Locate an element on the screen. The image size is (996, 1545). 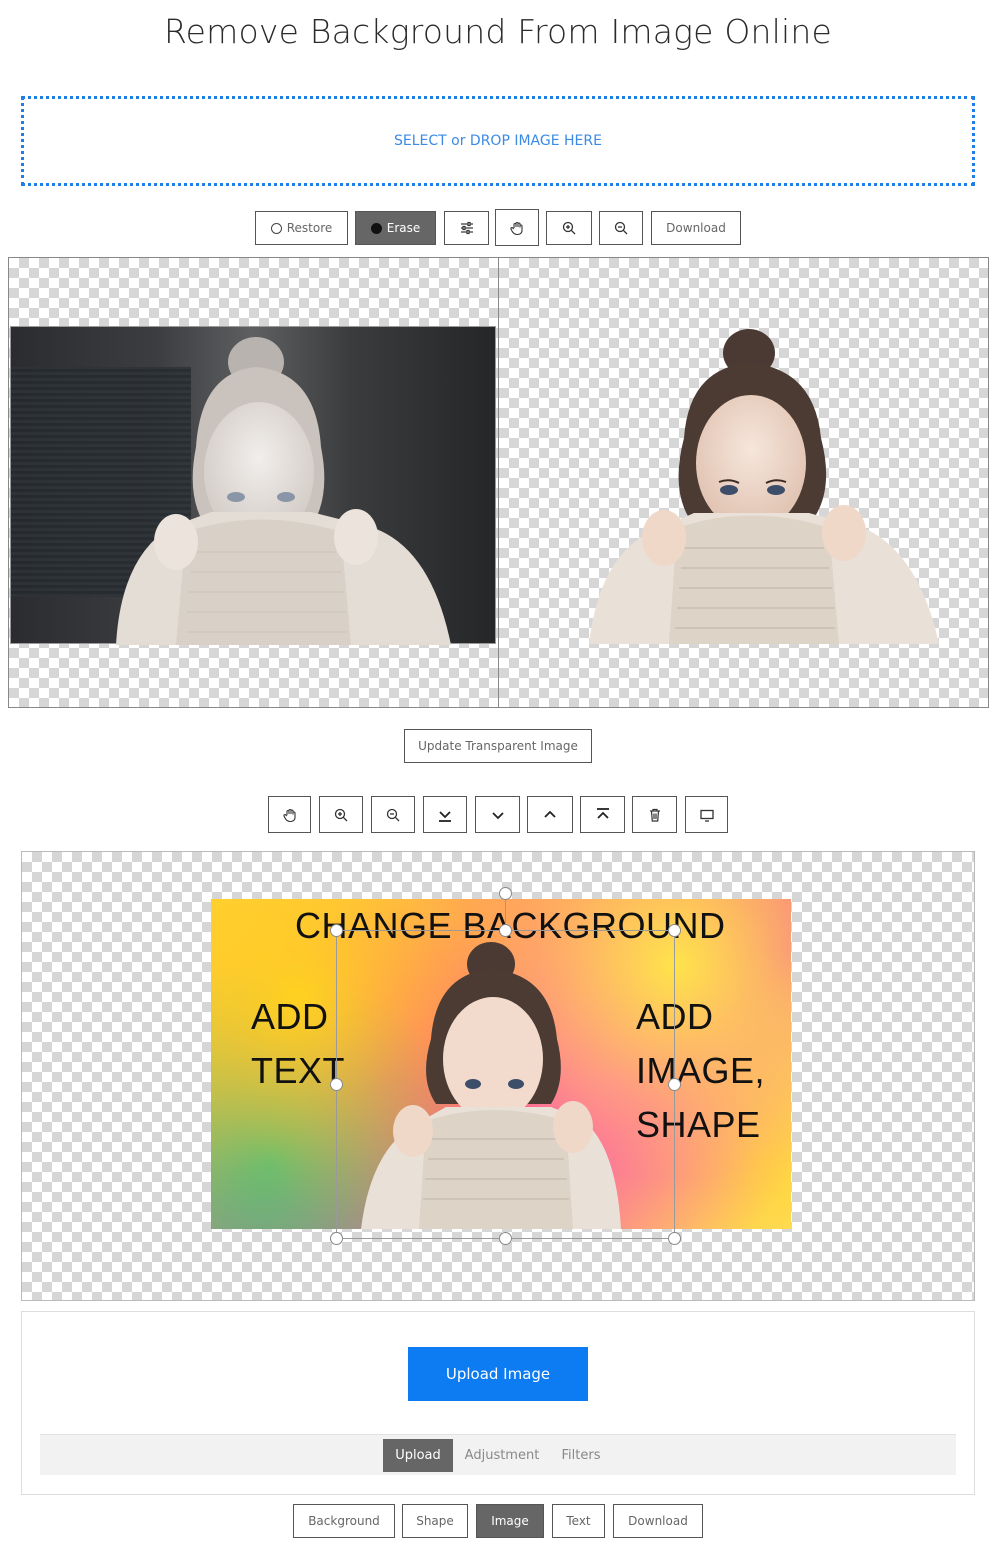
tab-adjustment: Adjustment is located at coordinates (502, 1455).